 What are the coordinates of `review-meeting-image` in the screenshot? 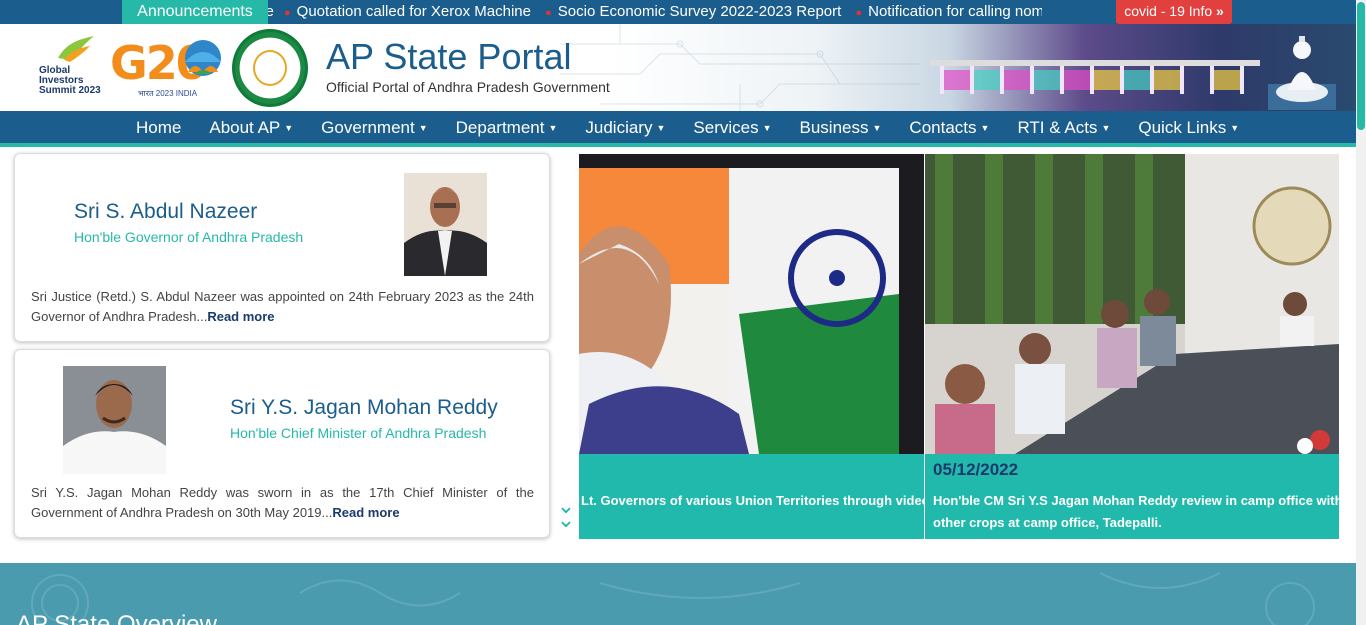 It's located at (1132, 304).